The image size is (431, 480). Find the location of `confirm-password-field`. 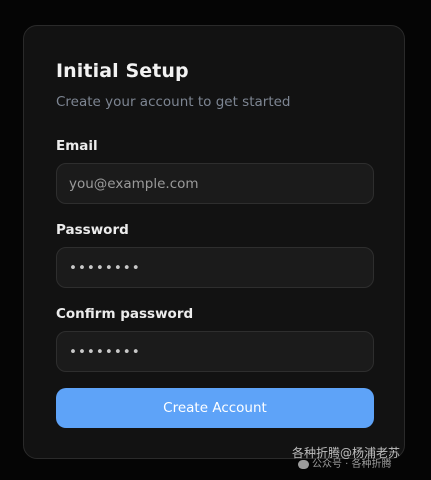

confirm-password-field is located at coordinates (215, 351).